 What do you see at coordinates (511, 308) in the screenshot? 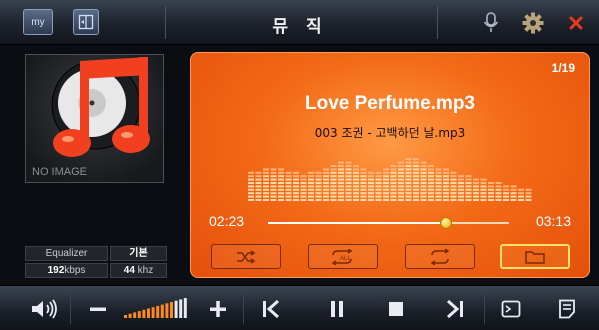
I see `screen-button` at bounding box center [511, 308].